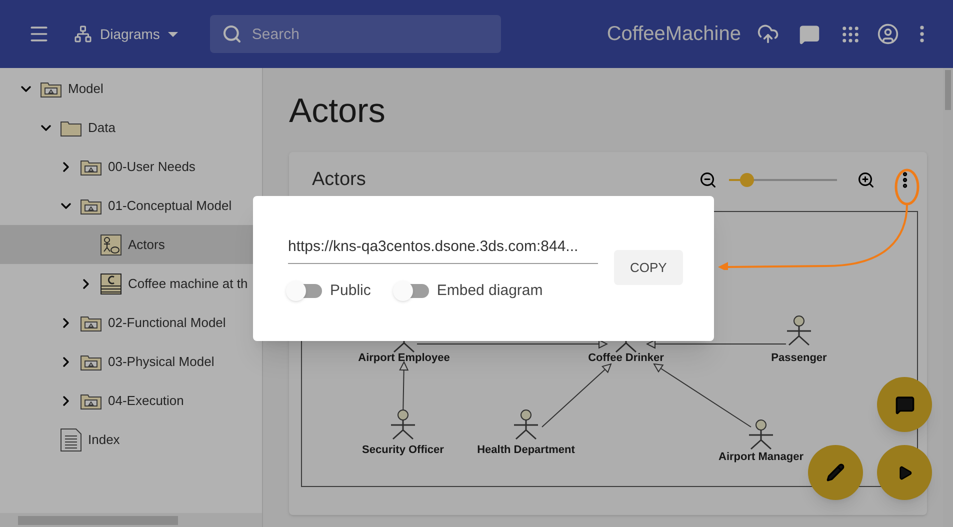  Describe the element at coordinates (188, 283) in the screenshot. I see `tree-item-label: Coffee machine at th` at that location.